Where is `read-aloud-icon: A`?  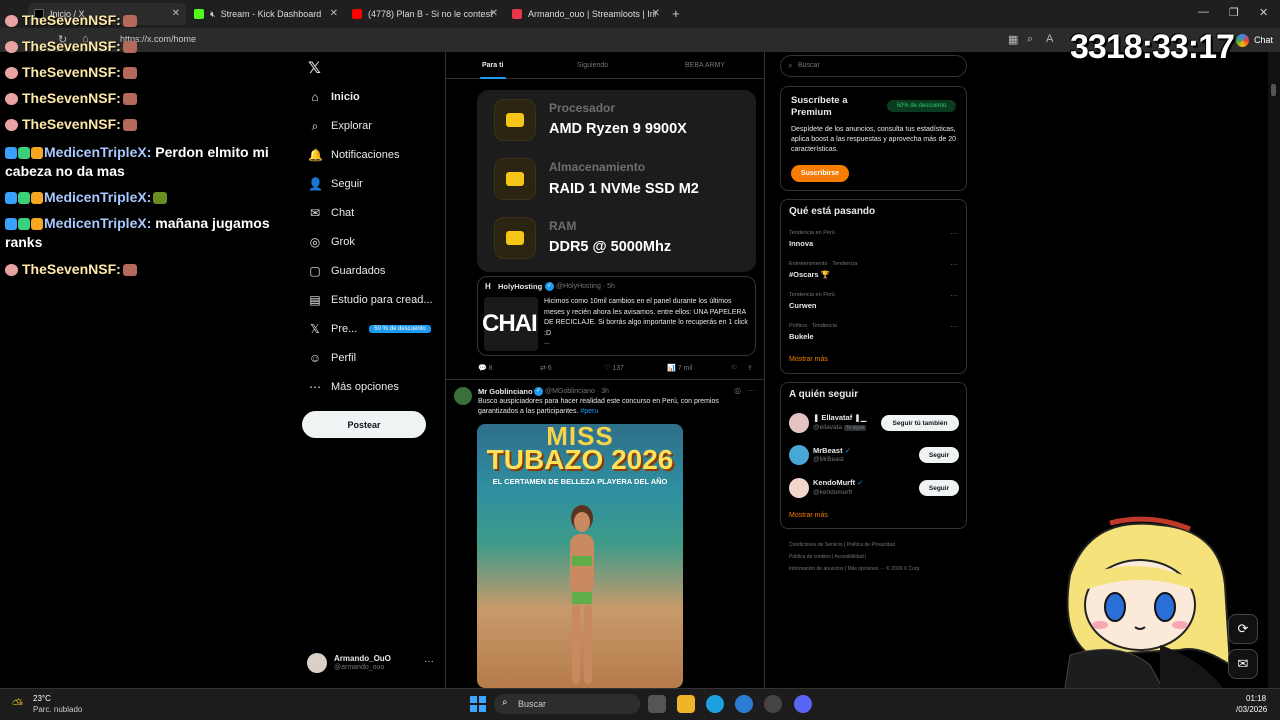 read-aloud-icon: A is located at coordinates (1049, 39).